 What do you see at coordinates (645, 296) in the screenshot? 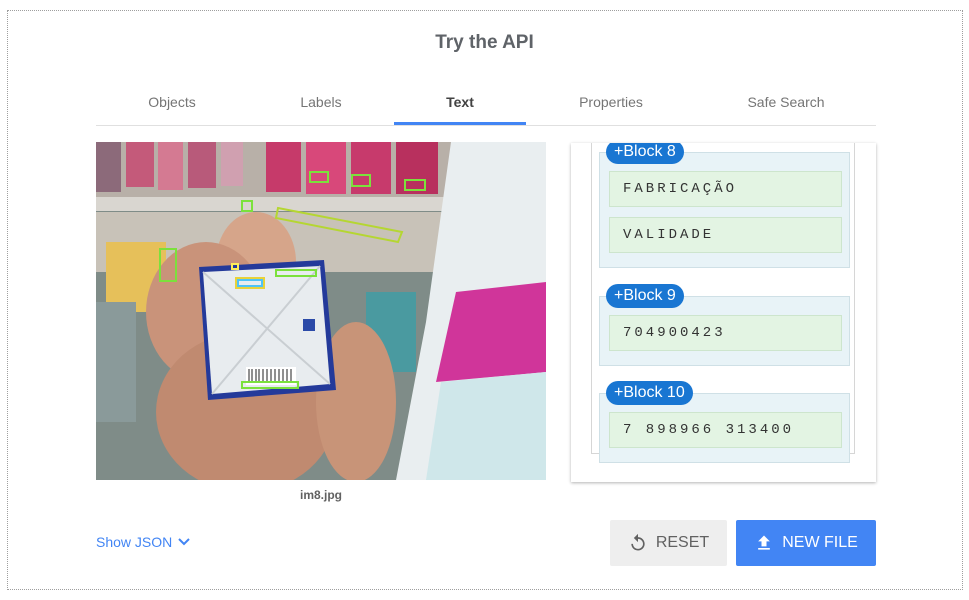
I see `block-9-label: +Block 9` at bounding box center [645, 296].